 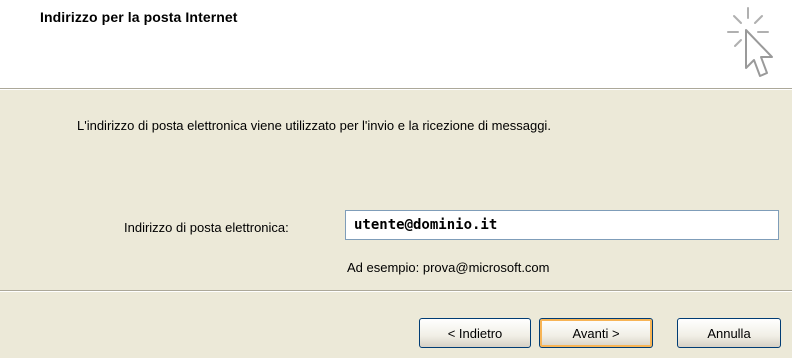 I want to click on back-button: < Indietro, so click(x=475, y=333).